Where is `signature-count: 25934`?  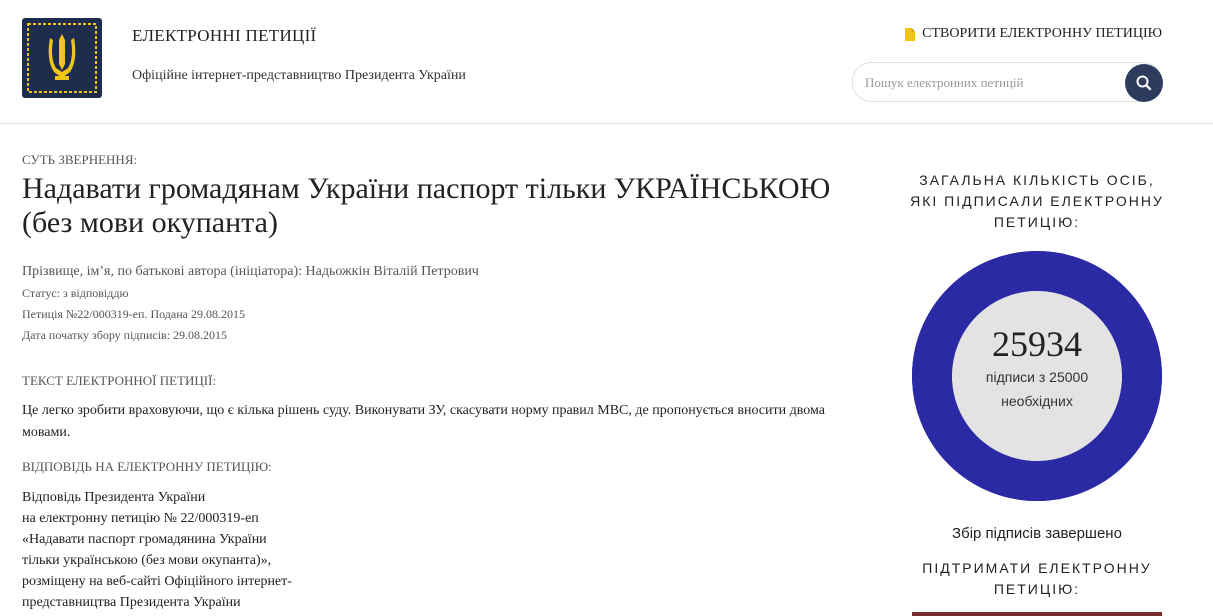
signature-count: 25934 is located at coordinates (1037, 344).